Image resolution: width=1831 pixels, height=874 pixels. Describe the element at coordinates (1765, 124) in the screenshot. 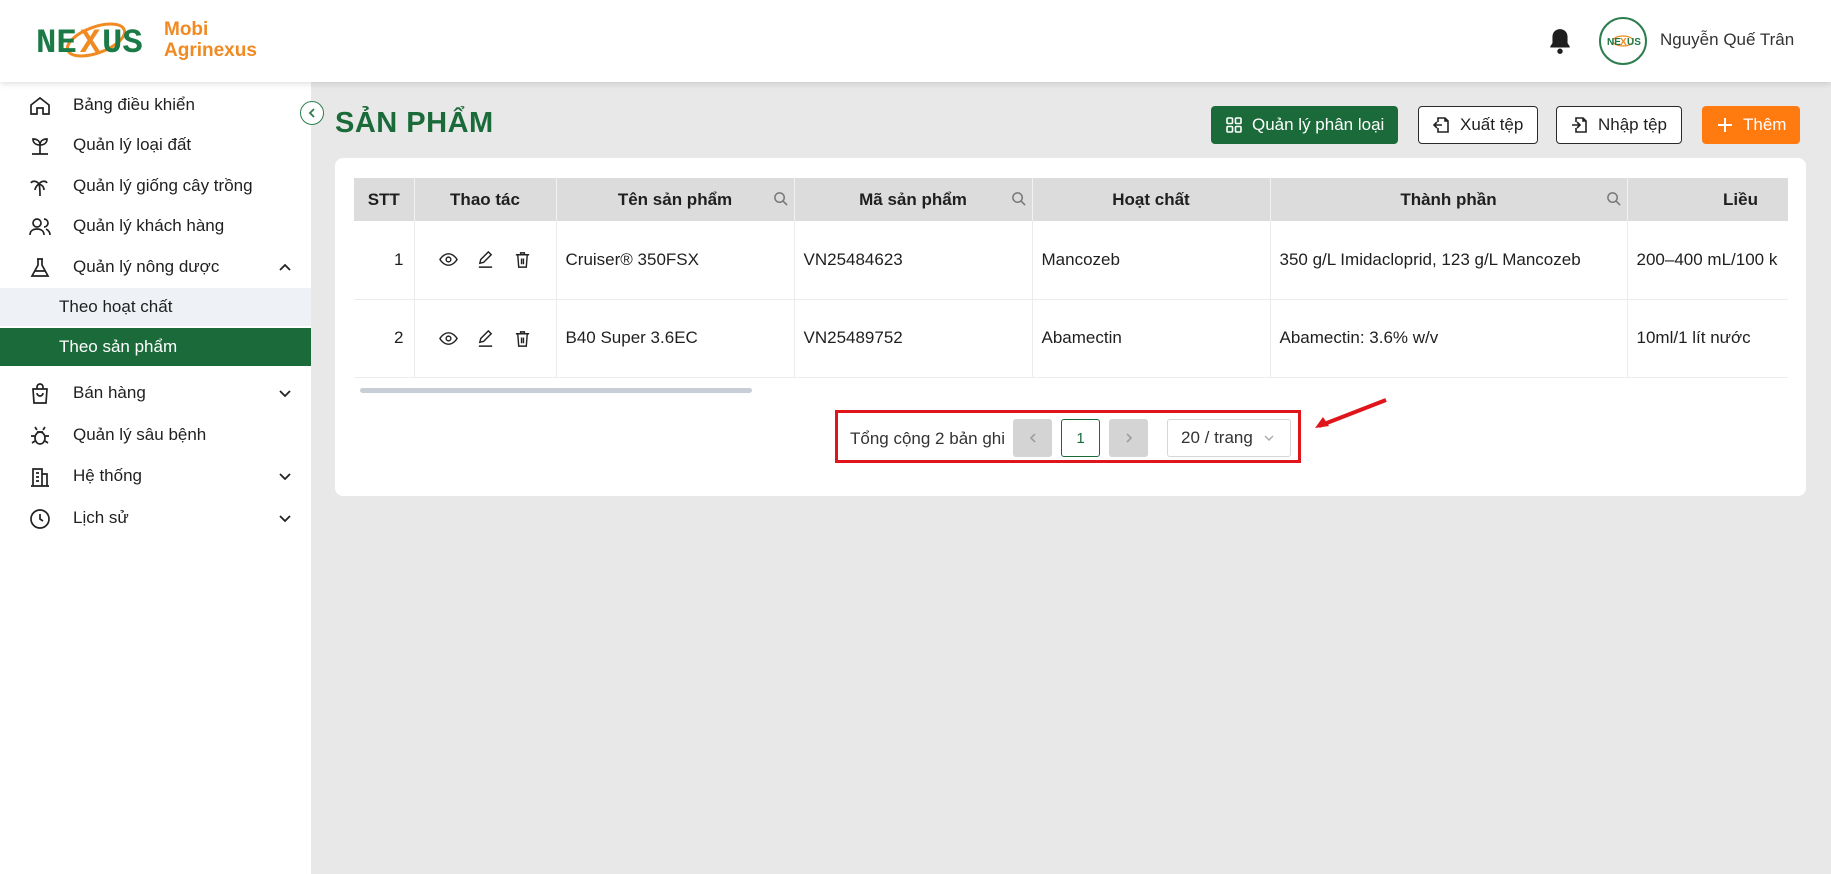

I see `add-label: Thêm` at that location.